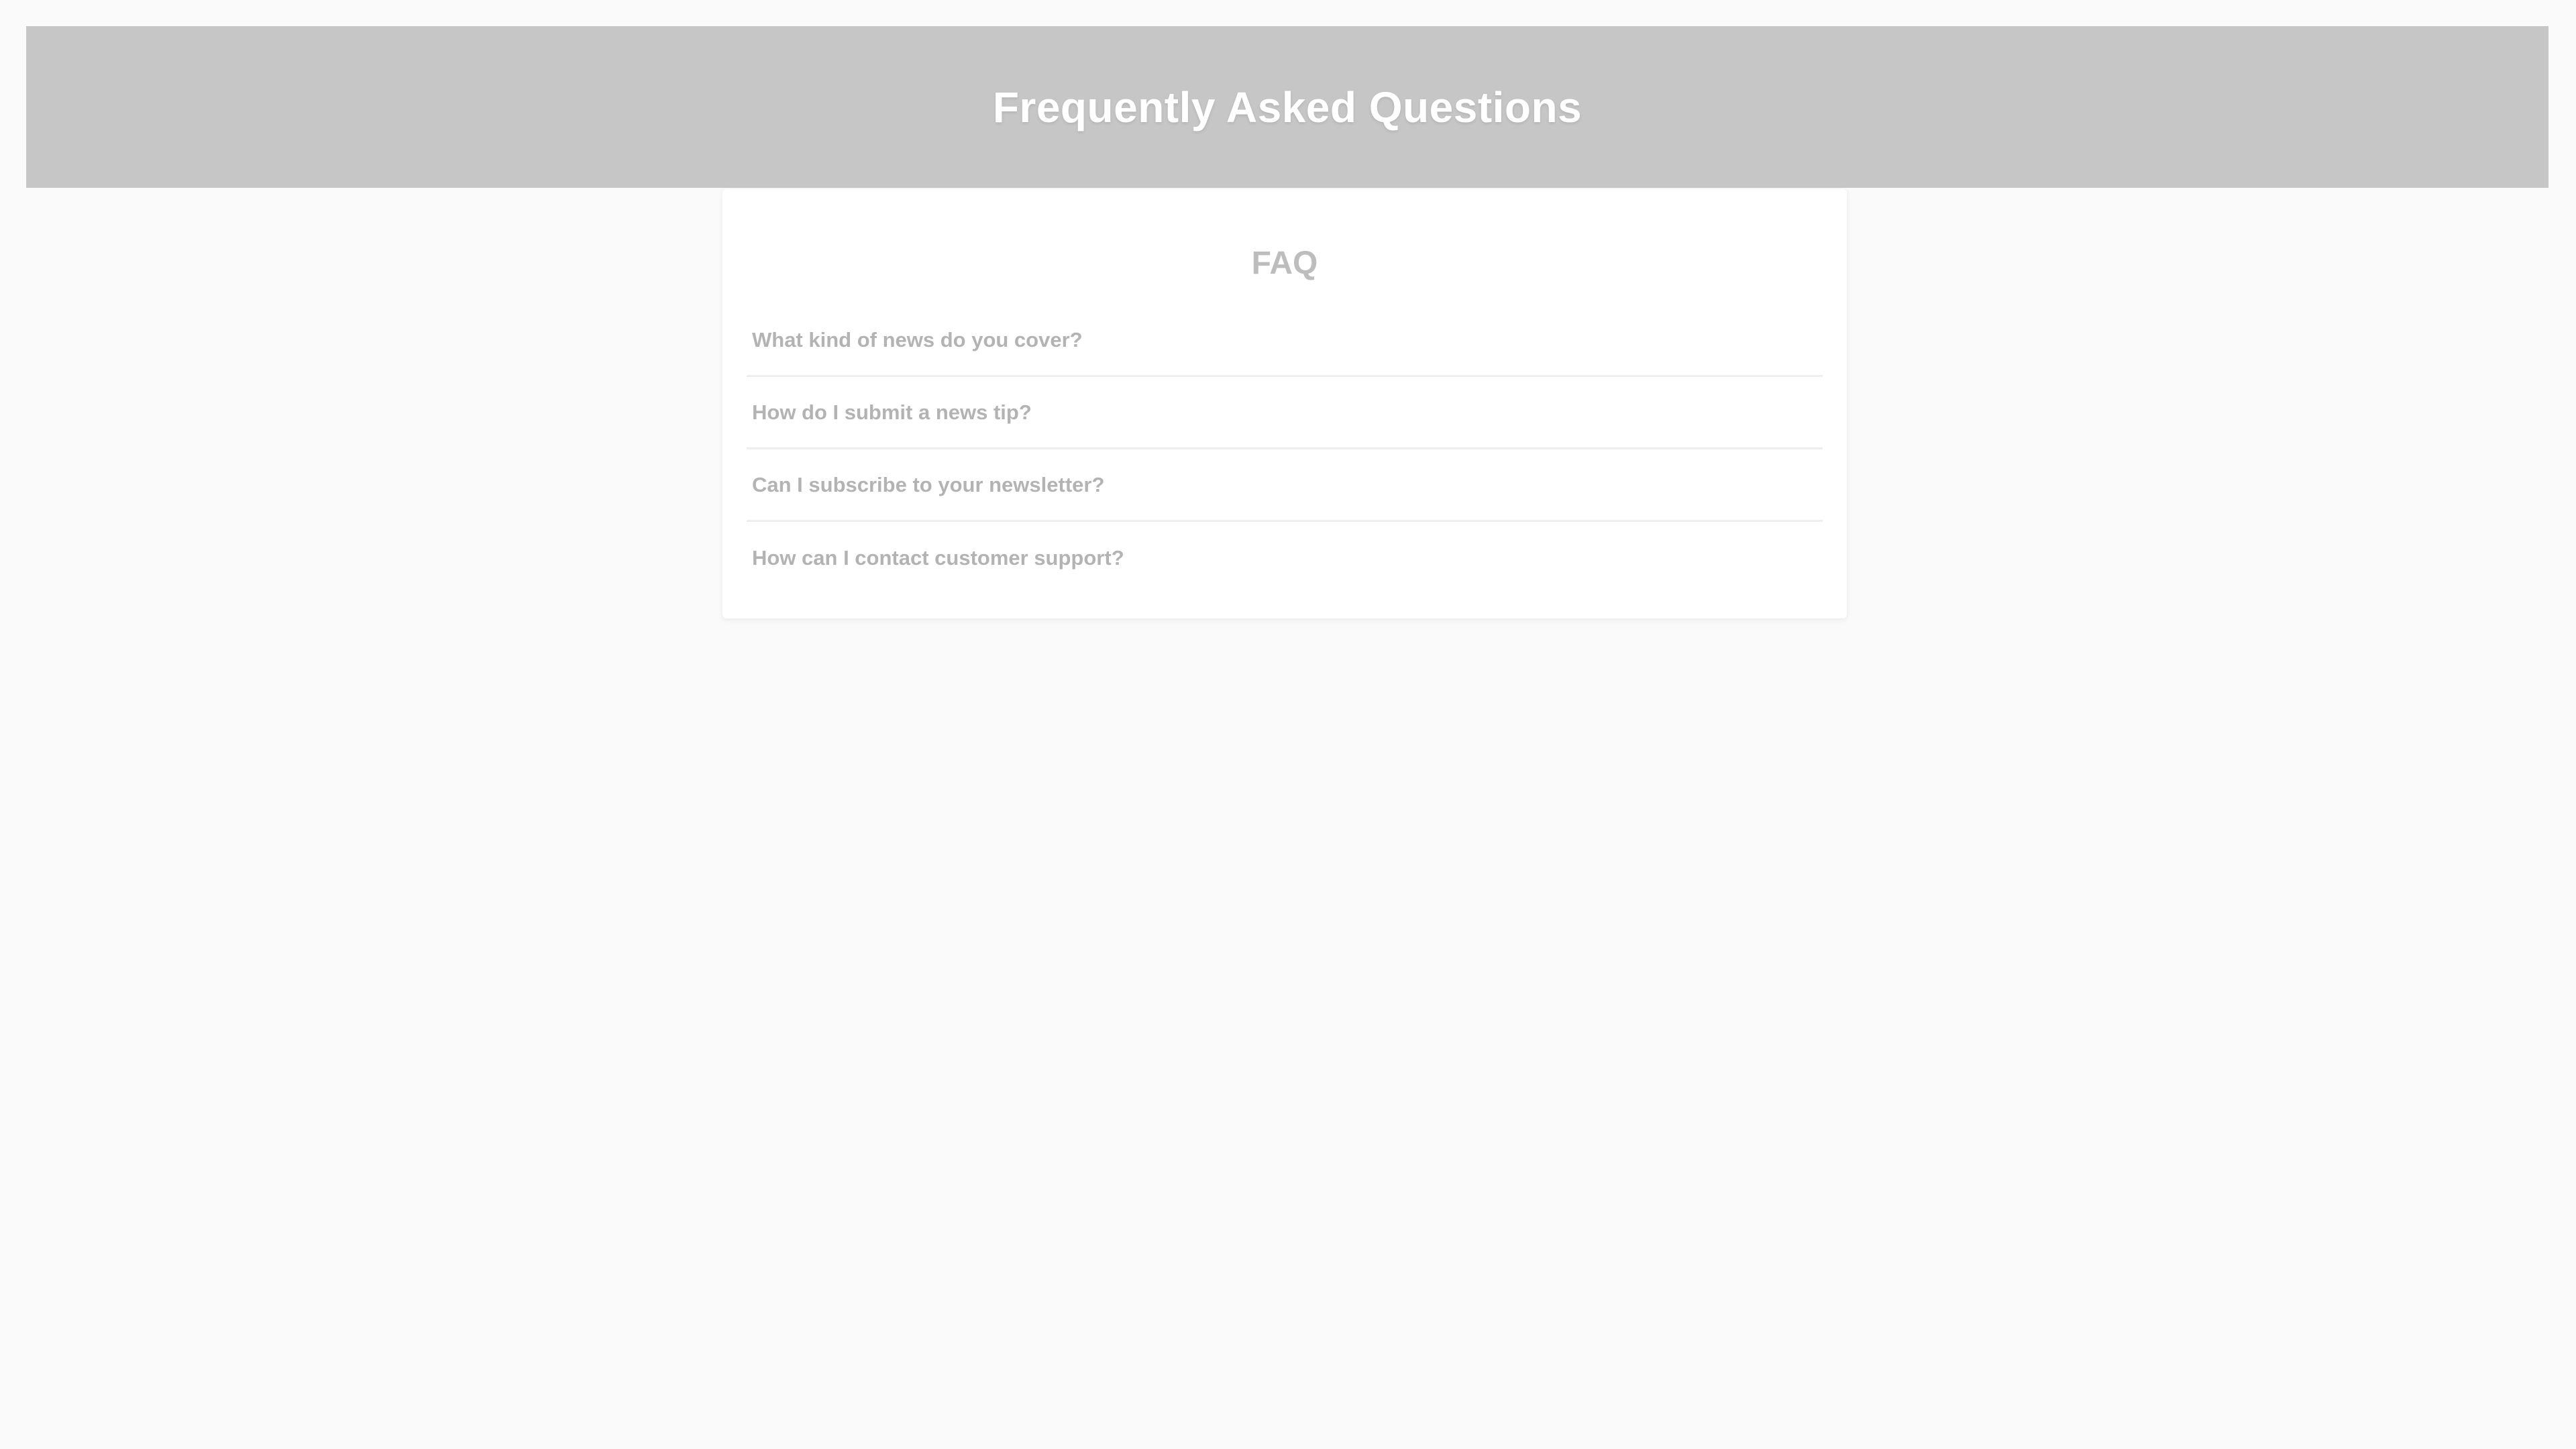  What do you see at coordinates (938, 558) in the screenshot?
I see `faq-question: How can I contact customer support?` at bounding box center [938, 558].